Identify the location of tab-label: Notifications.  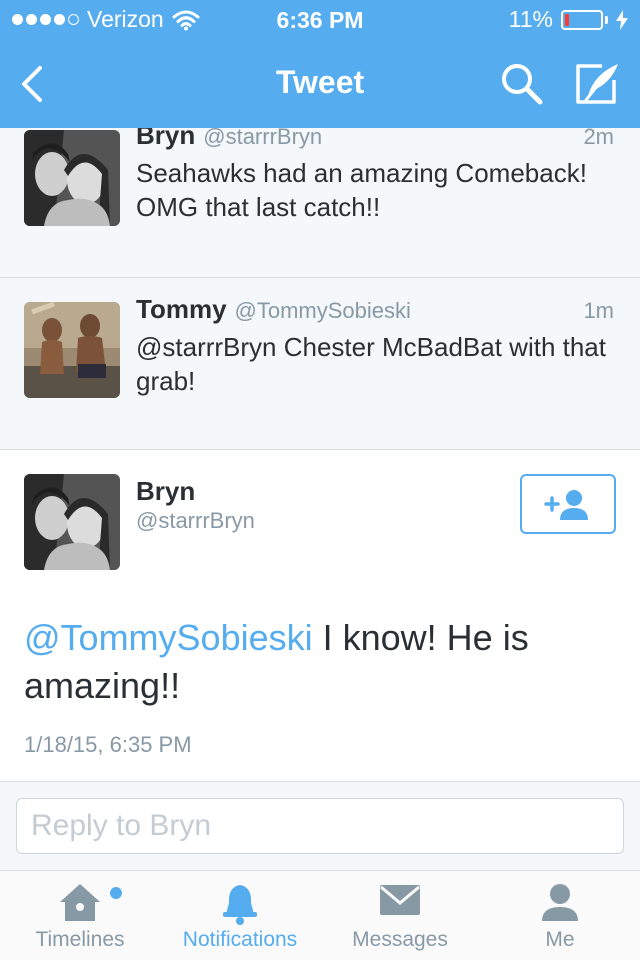
(240, 939).